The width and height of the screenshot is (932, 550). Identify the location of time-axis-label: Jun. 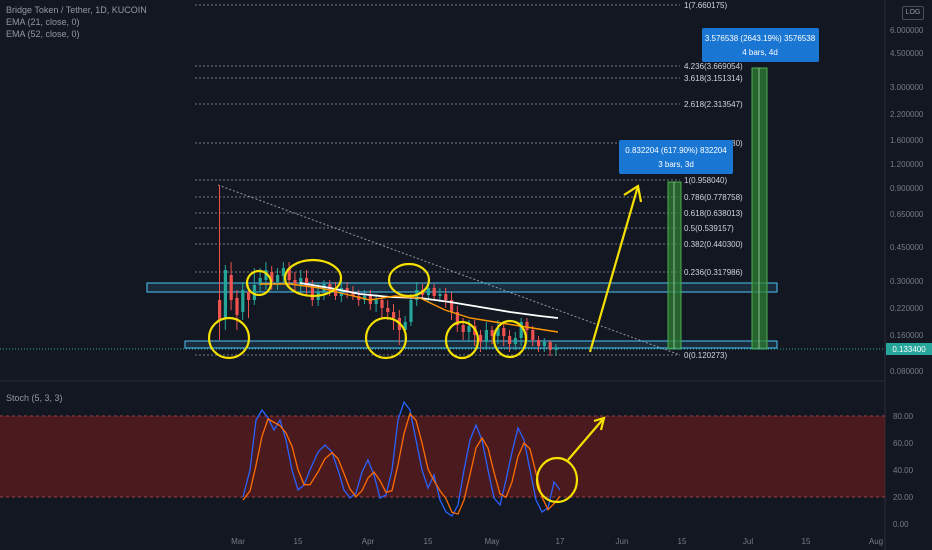
(622, 541).